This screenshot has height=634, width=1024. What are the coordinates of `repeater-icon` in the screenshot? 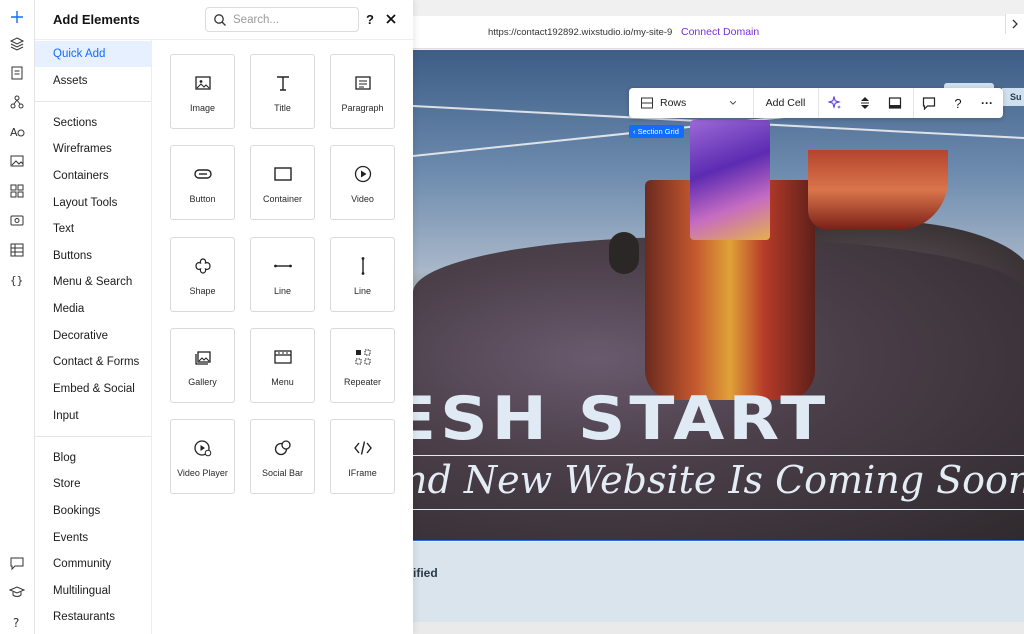 It's located at (362, 357).